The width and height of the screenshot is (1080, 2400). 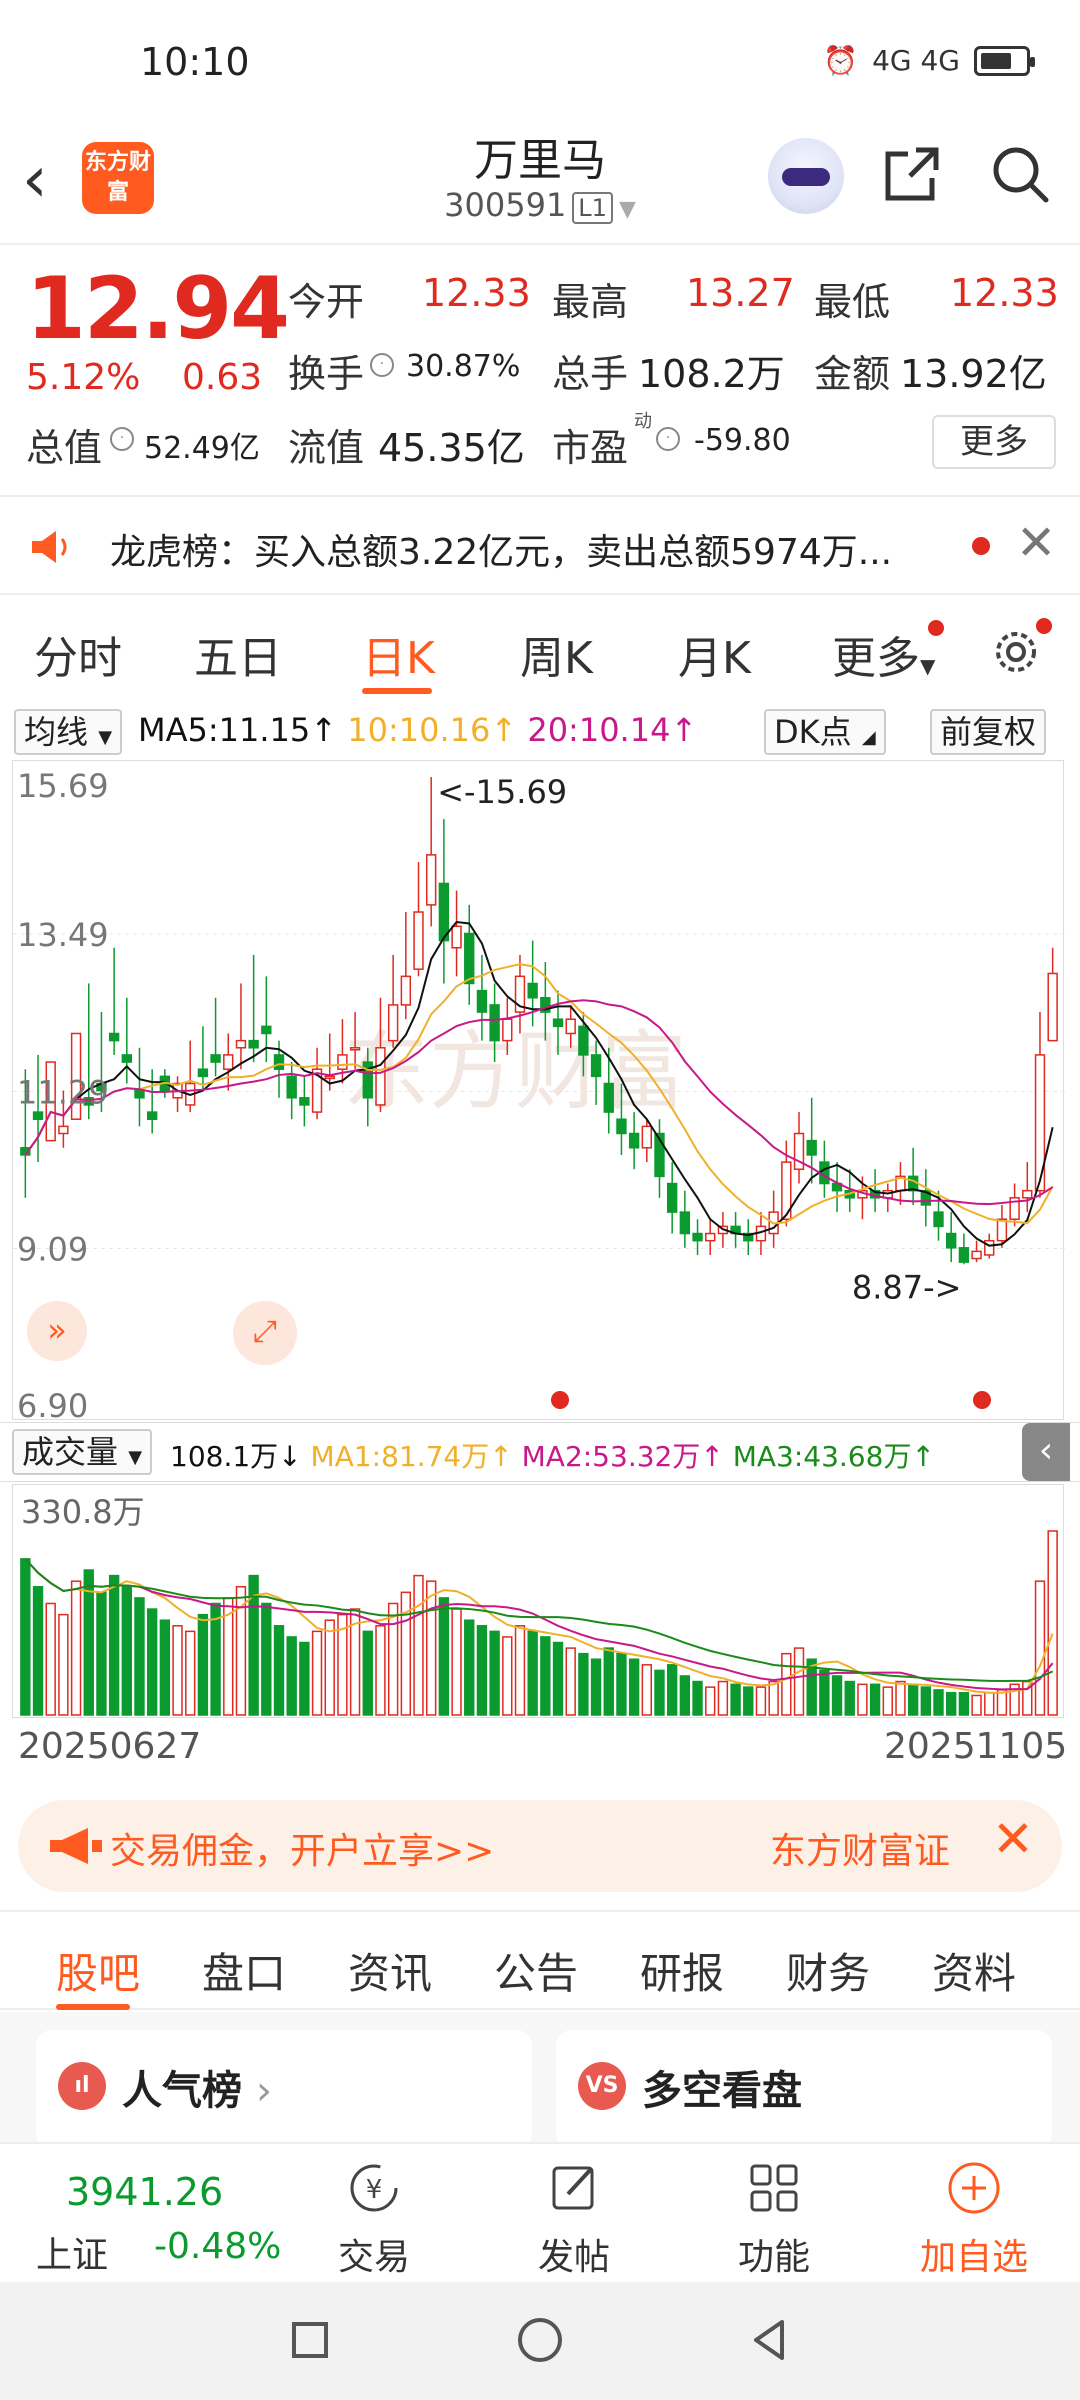 What do you see at coordinates (536, 1970) in the screenshot?
I see `tab-announcements: 公告` at bounding box center [536, 1970].